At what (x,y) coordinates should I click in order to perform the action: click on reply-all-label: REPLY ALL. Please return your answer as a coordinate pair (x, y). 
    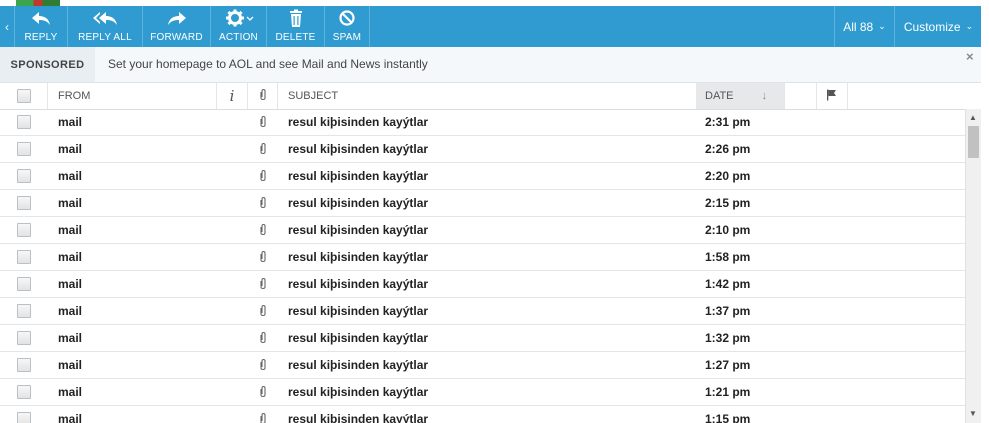
    Looking at the image, I should click on (105, 37).